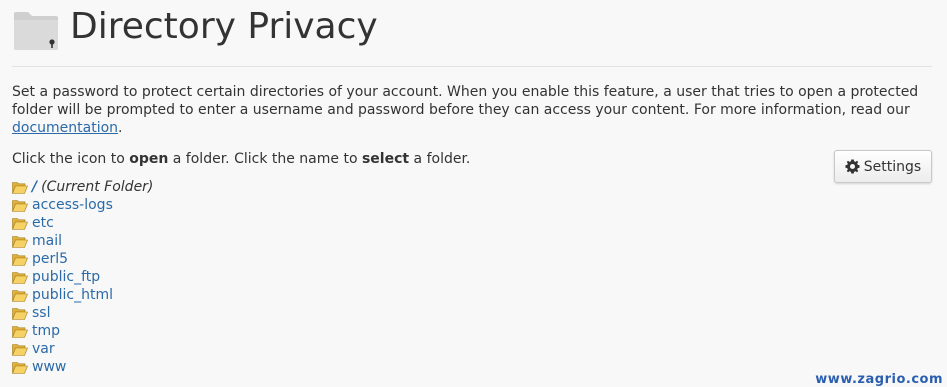  What do you see at coordinates (43, 349) in the screenshot?
I see `folder-link: var` at bounding box center [43, 349].